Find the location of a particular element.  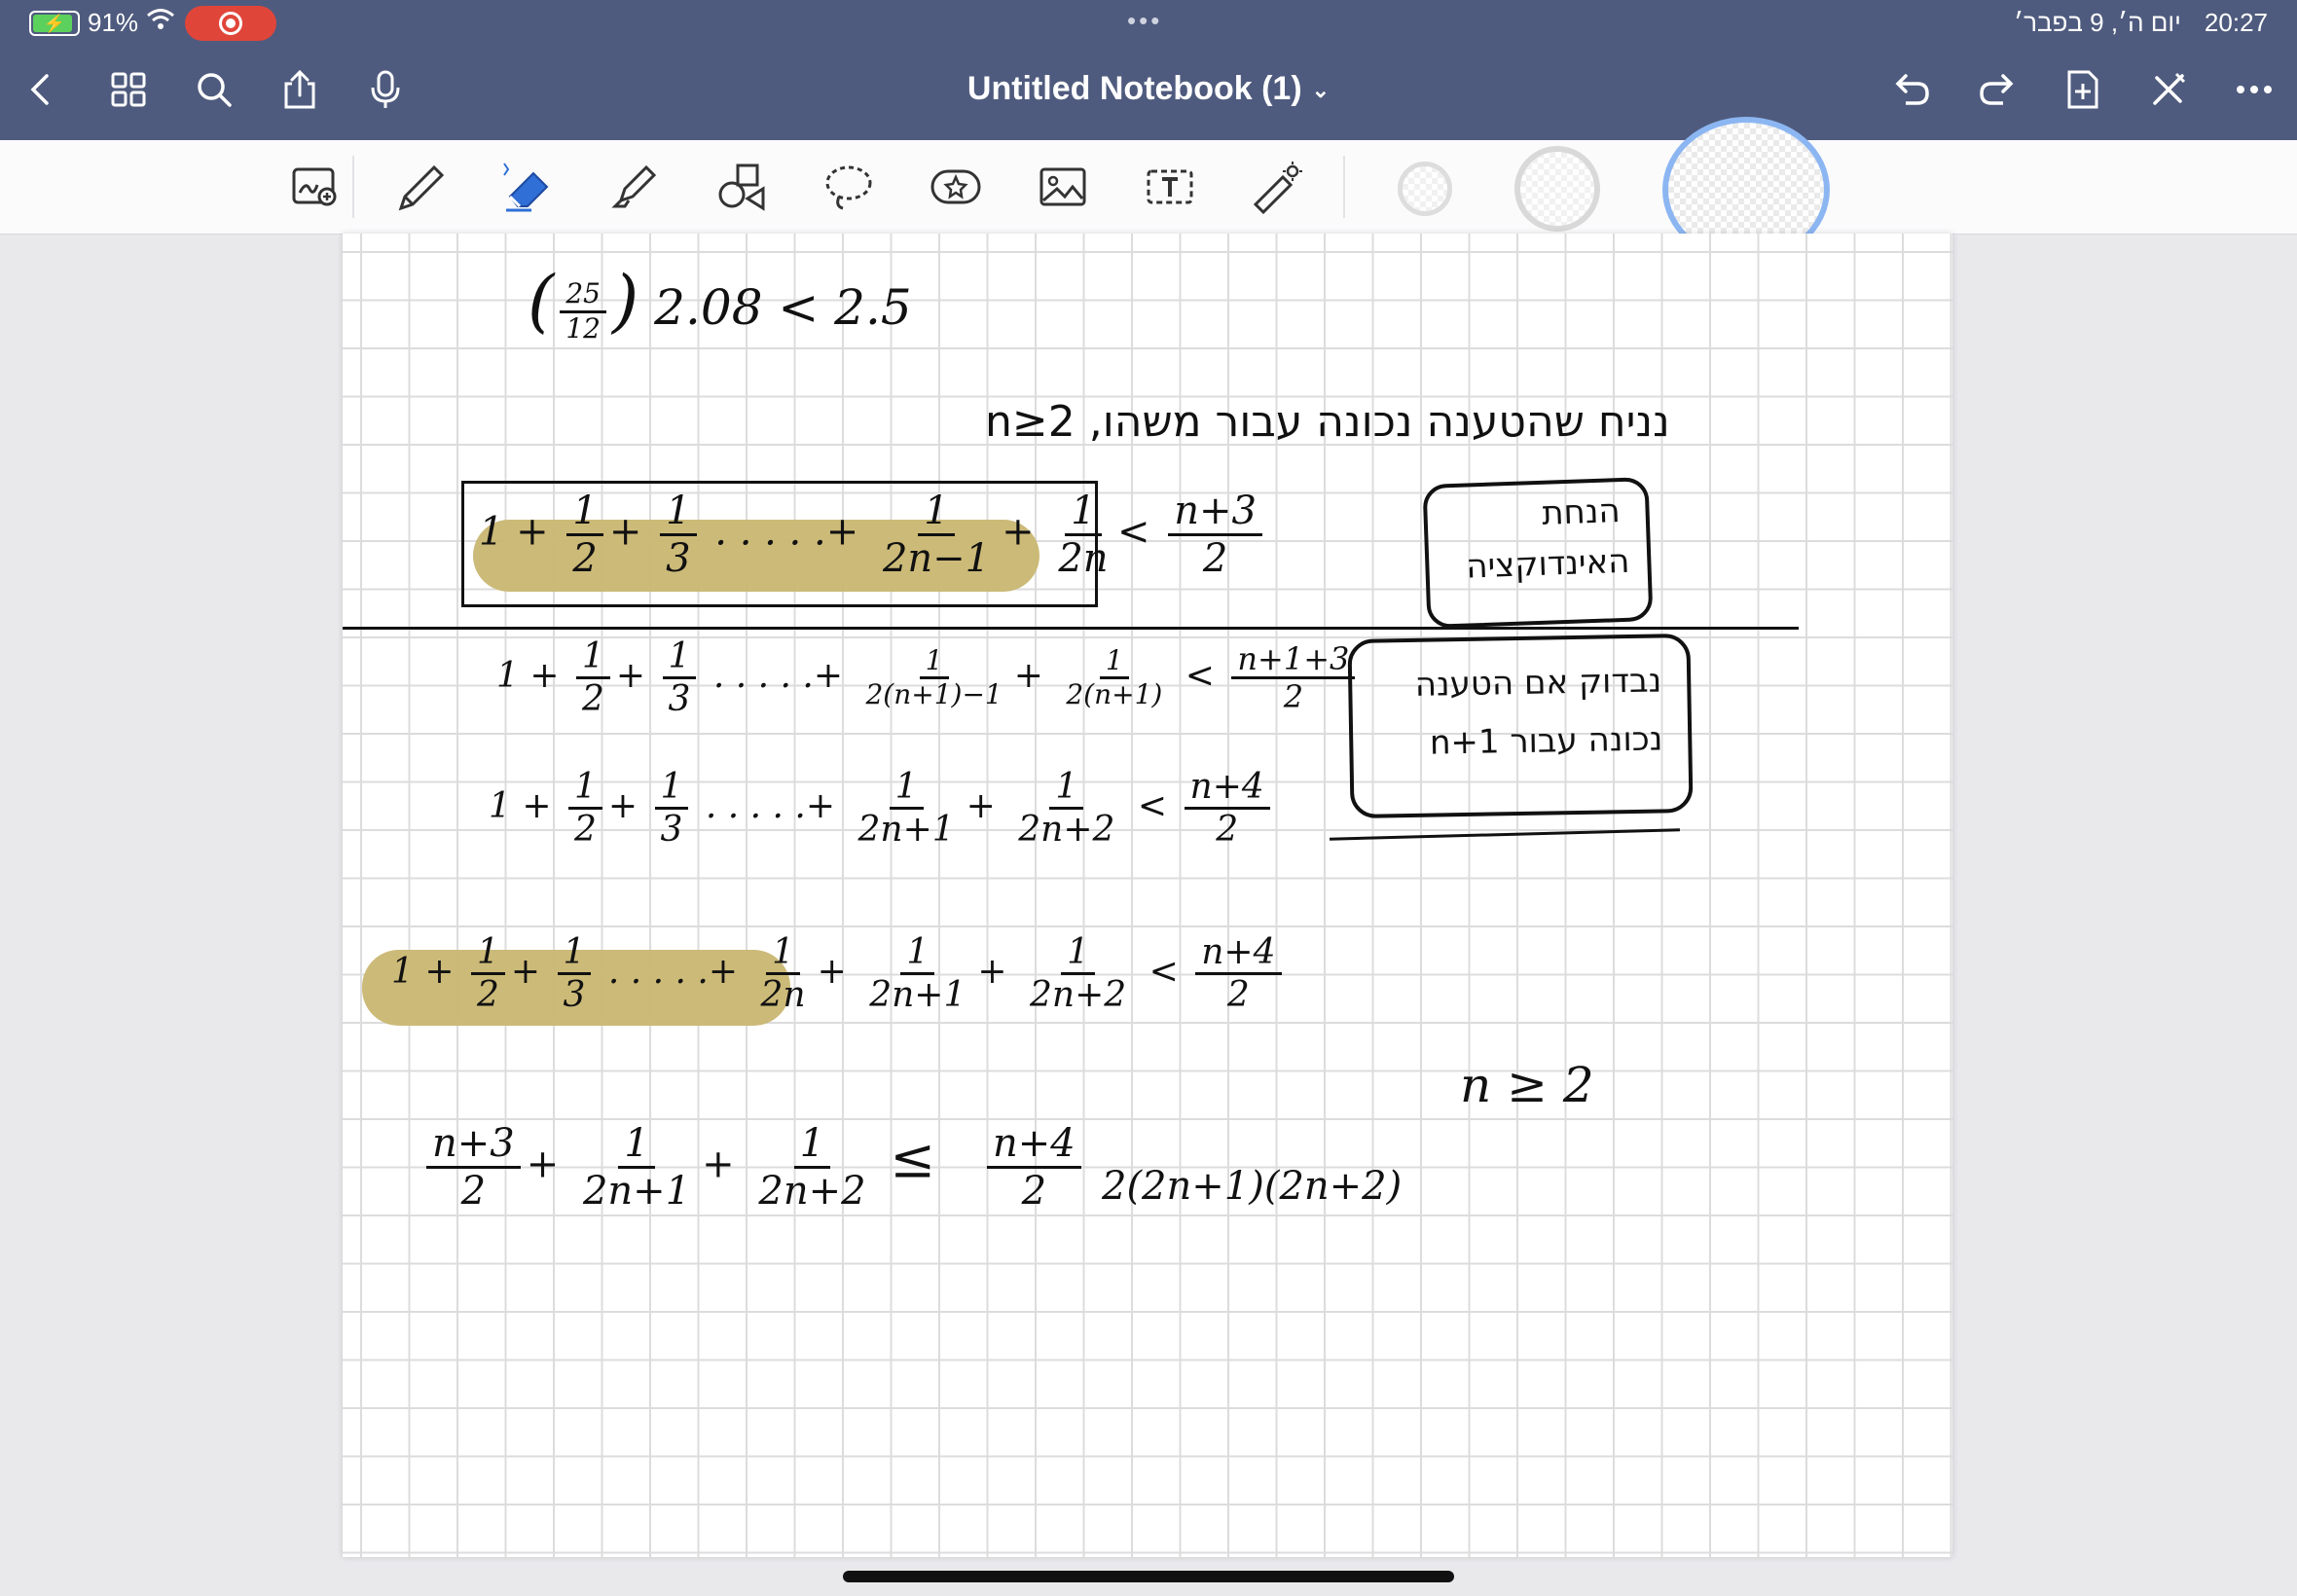

highlighter-icon is located at coordinates (634, 187).